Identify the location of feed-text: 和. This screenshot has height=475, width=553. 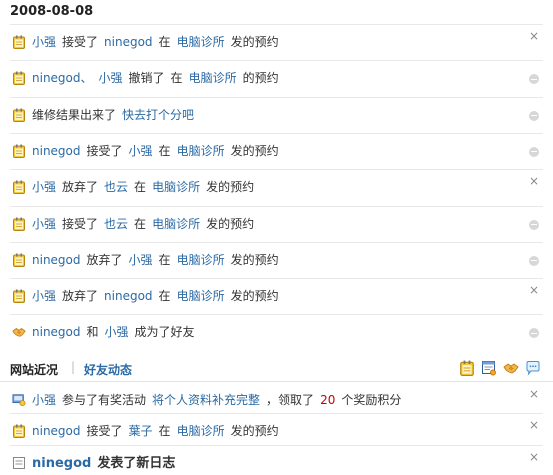
(92, 332).